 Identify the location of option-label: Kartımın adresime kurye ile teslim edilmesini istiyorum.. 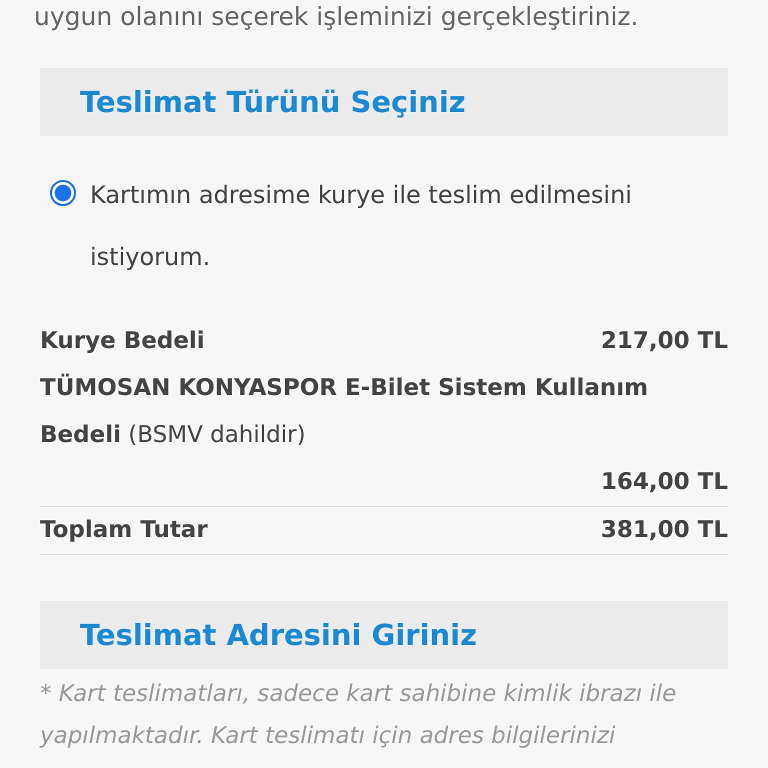
(361, 226).